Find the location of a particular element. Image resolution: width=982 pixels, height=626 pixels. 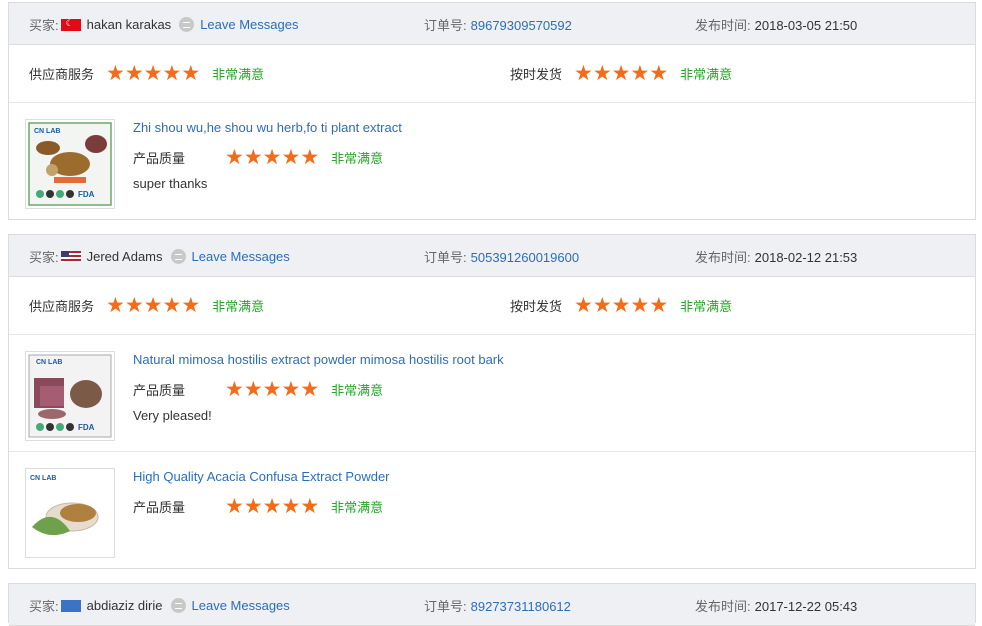

published-info: 发布时间: 2018-02-12 21:53 is located at coordinates (776, 256).